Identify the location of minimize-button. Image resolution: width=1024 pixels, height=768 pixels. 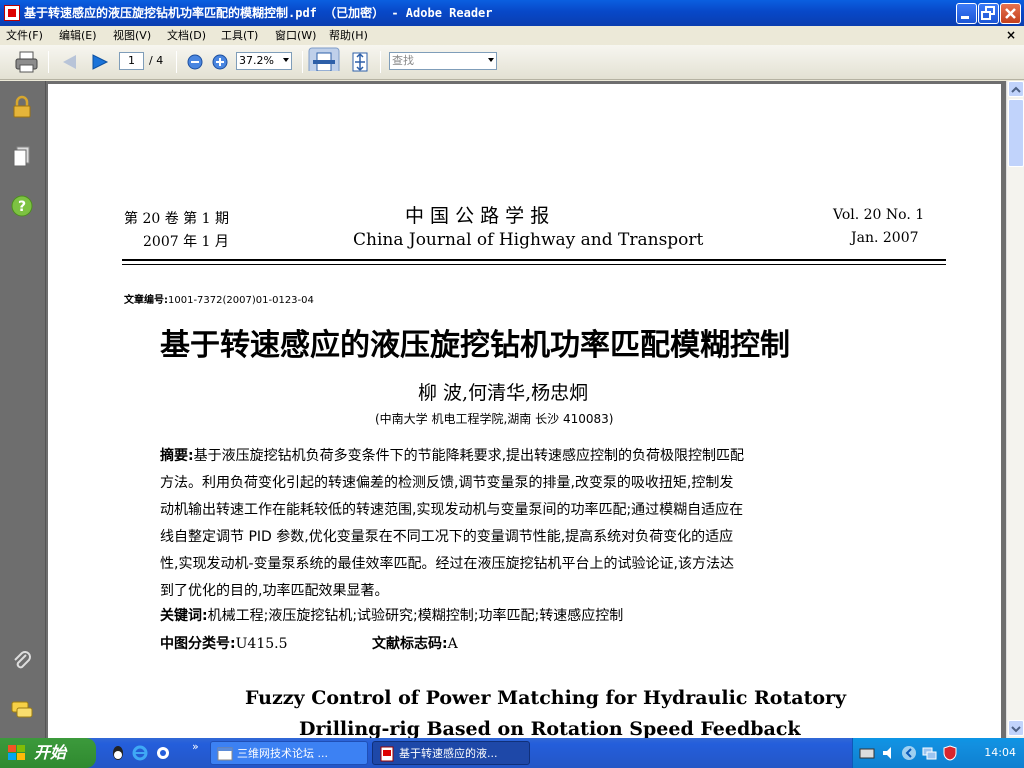
(966, 13).